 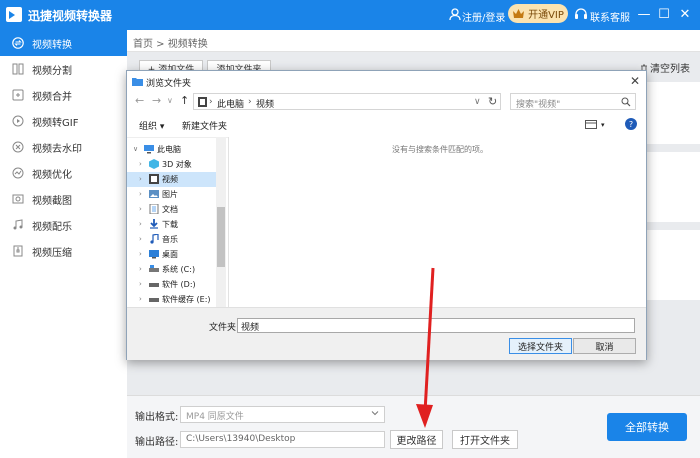 What do you see at coordinates (63, 225) in the screenshot?
I see `sidebar-item-music: 视频配乐` at bounding box center [63, 225].